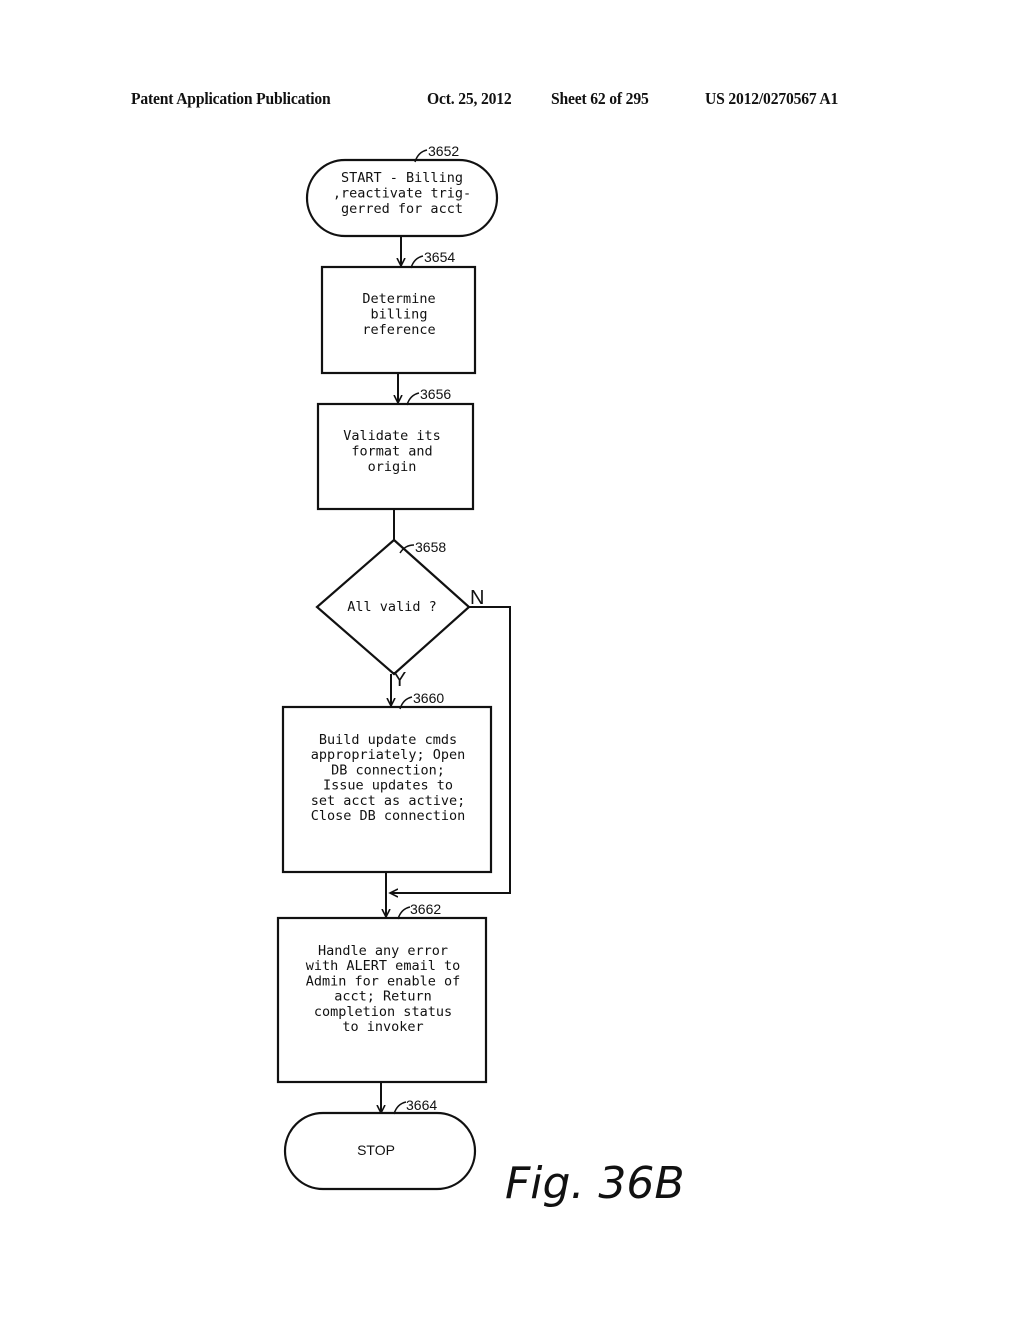  I want to click on node-3656-text-line: origin, so click(392, 467).